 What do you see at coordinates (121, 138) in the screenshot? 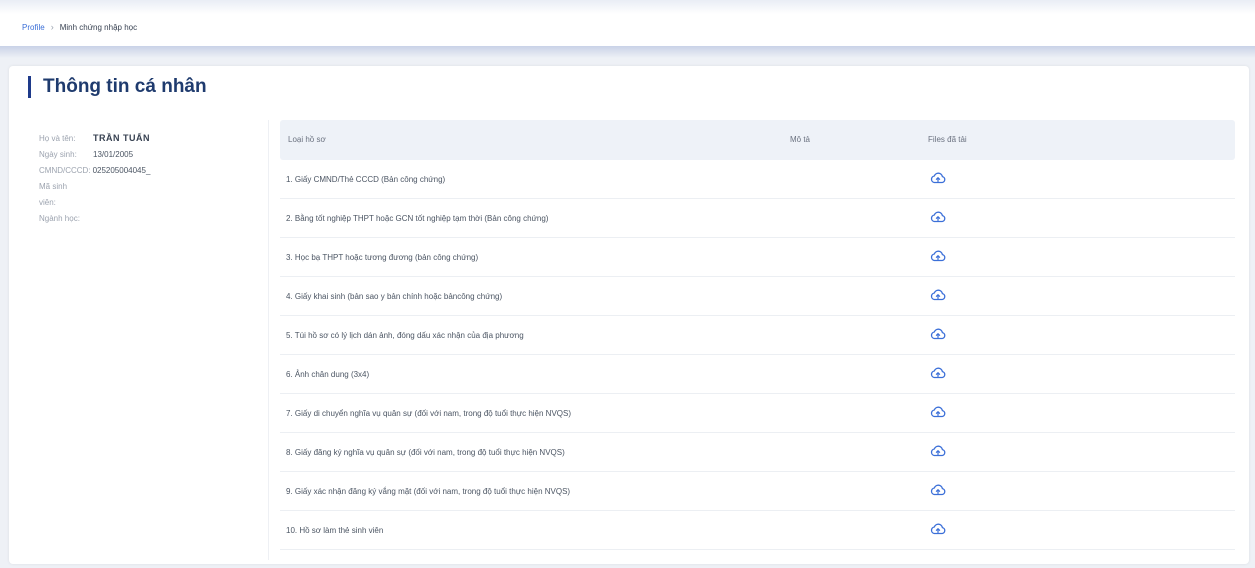
I see `name-value: TRẦN TUẤN` at bounding box center [121, 138].